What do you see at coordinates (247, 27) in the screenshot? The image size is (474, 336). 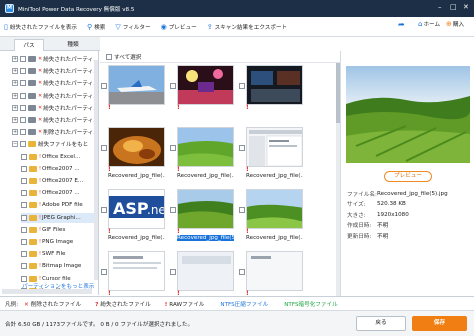 I see `export-results-button: ⇪ スキャン結果をエクスポート` at bounding box center [247, 27].